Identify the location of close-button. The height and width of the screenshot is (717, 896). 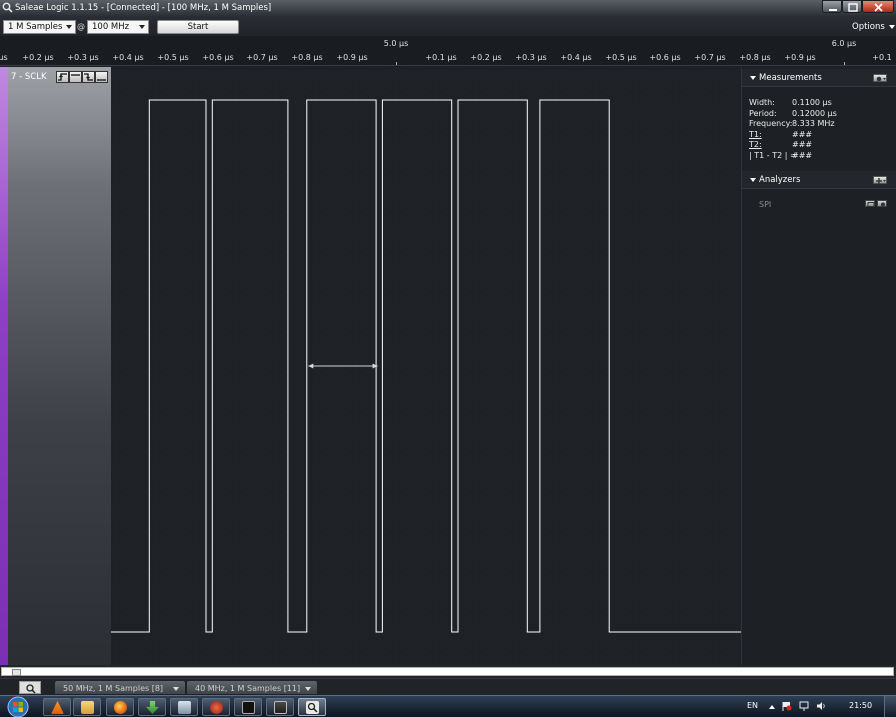
(878, 6).